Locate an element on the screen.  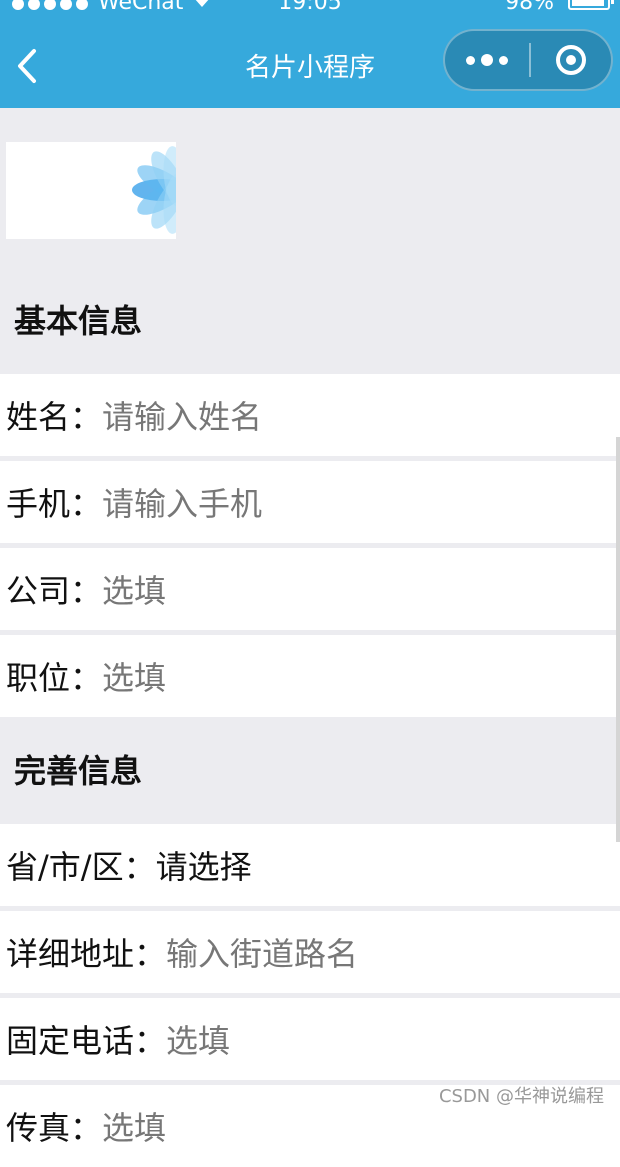
mini-program-capsule is located at coordinates (528, 60).